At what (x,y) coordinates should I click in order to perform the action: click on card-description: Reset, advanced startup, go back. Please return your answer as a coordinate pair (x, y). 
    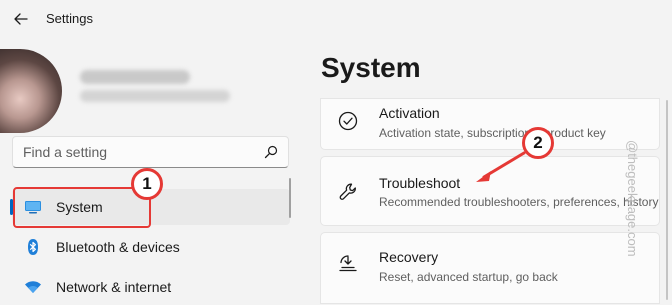
    Looking at the image, I should click on (468, 277).